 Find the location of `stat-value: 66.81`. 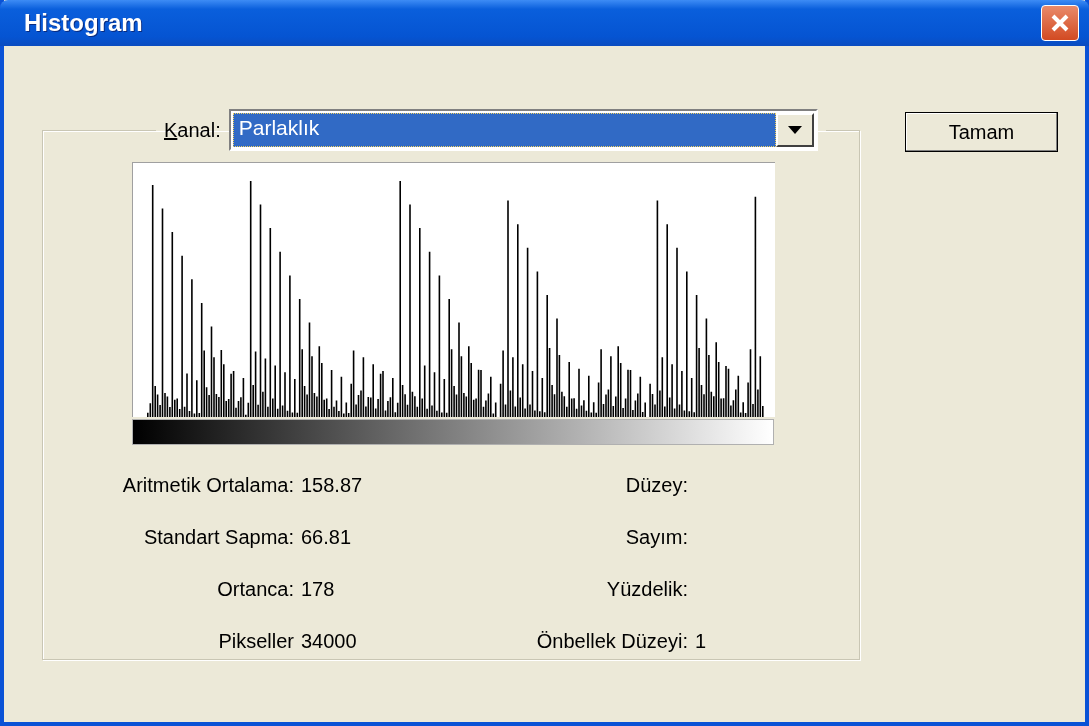

stat-value: 66.81 is located at coordinates (327, 537).